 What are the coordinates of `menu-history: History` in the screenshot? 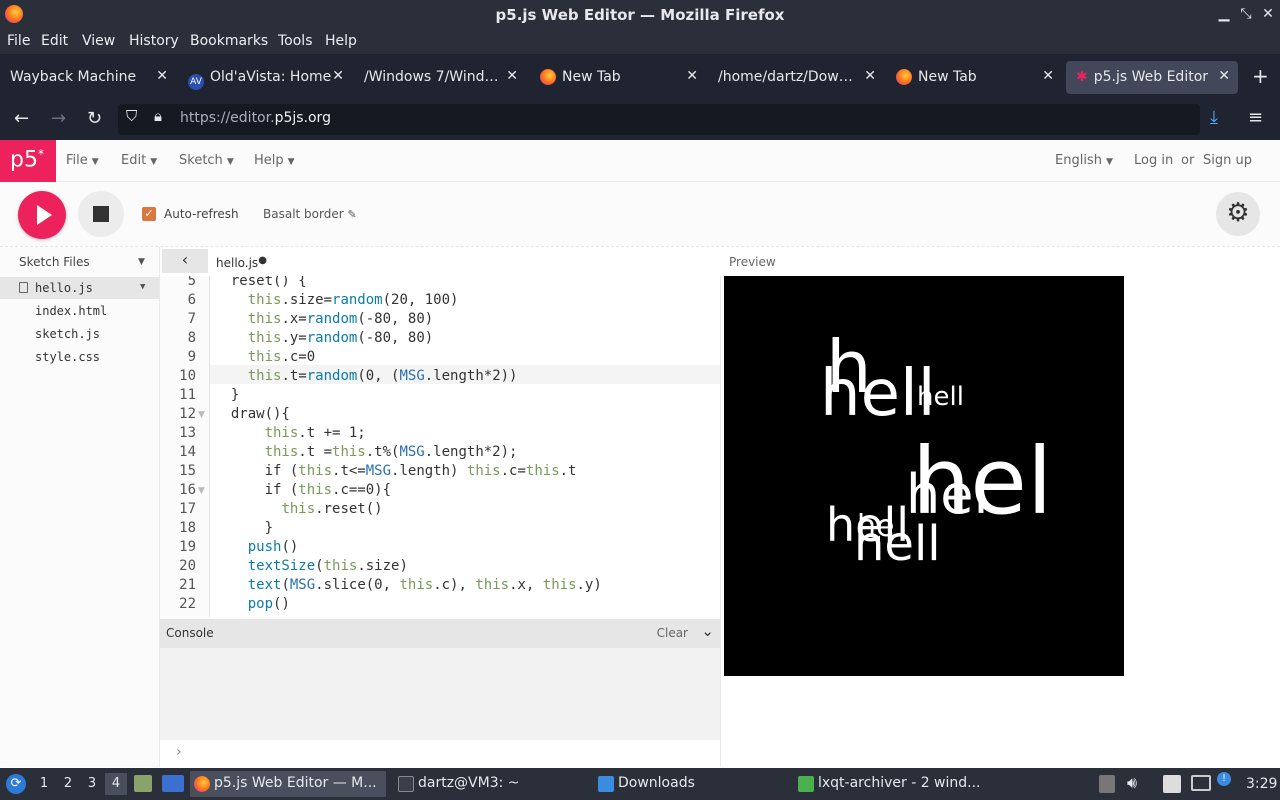 It's located at (154, 41).